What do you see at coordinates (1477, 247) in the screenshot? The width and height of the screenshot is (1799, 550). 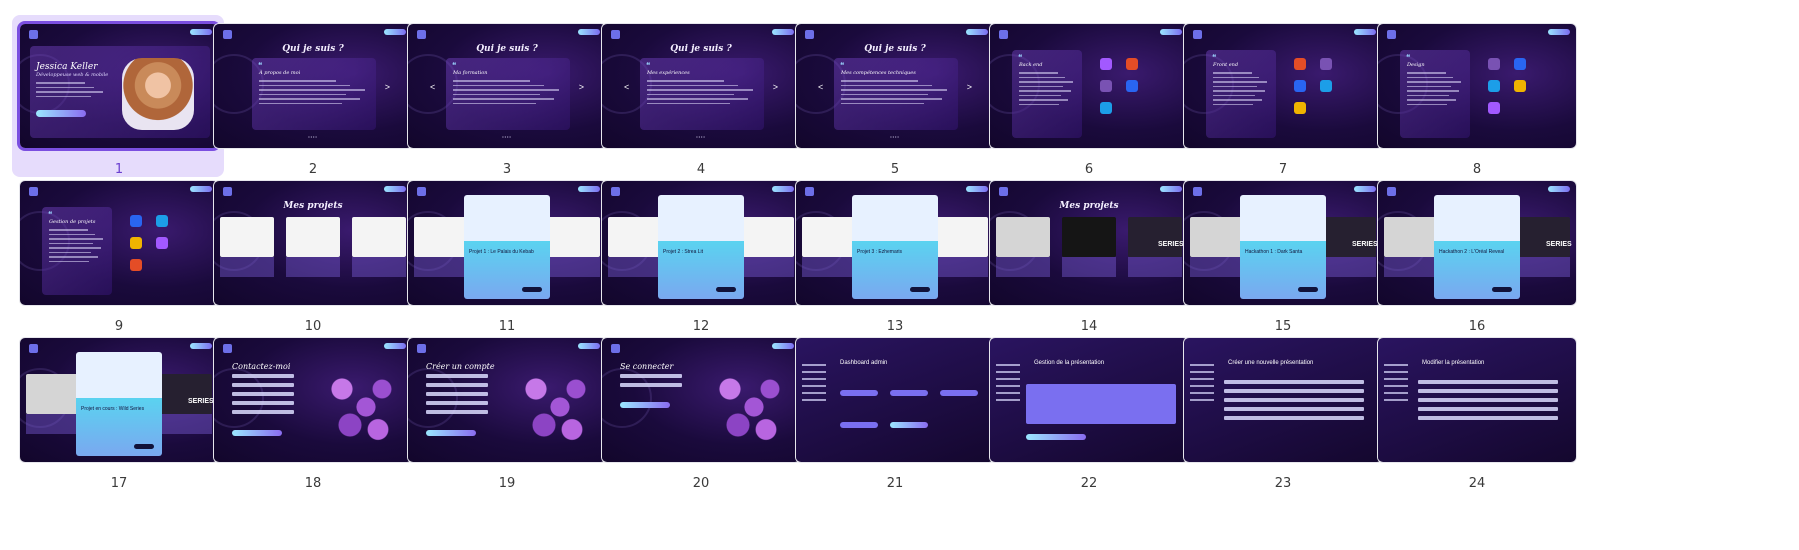 I see `project-modal: Hackathon 2 : L'Oréal Reveal` at bounding box center [1477, 247].